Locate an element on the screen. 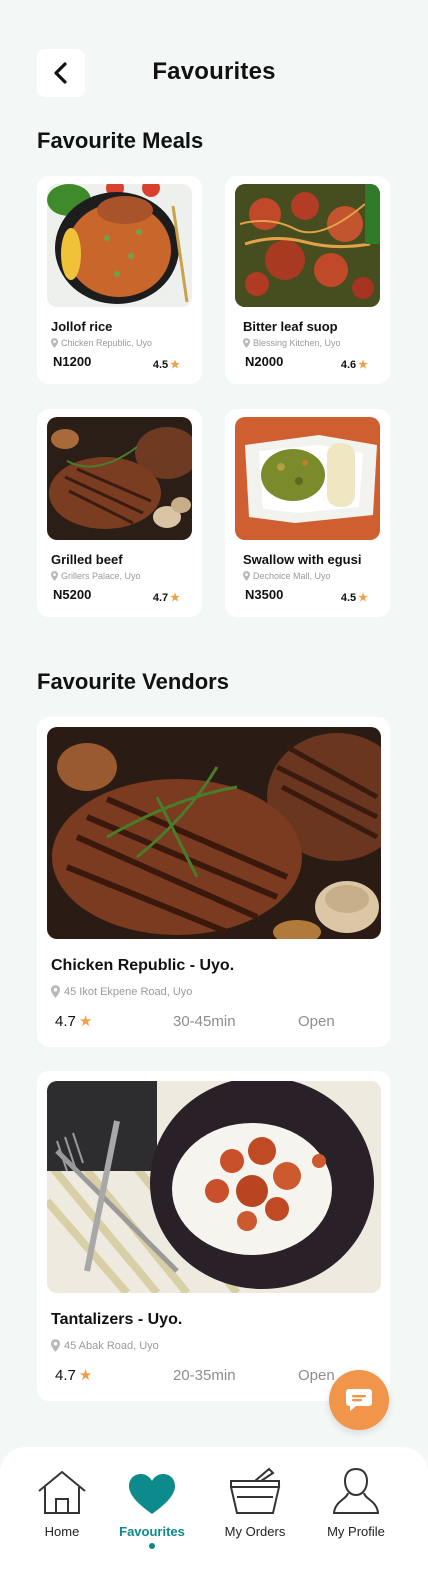  delivery-time: 30-45min is located at coordinates (204, 1021).